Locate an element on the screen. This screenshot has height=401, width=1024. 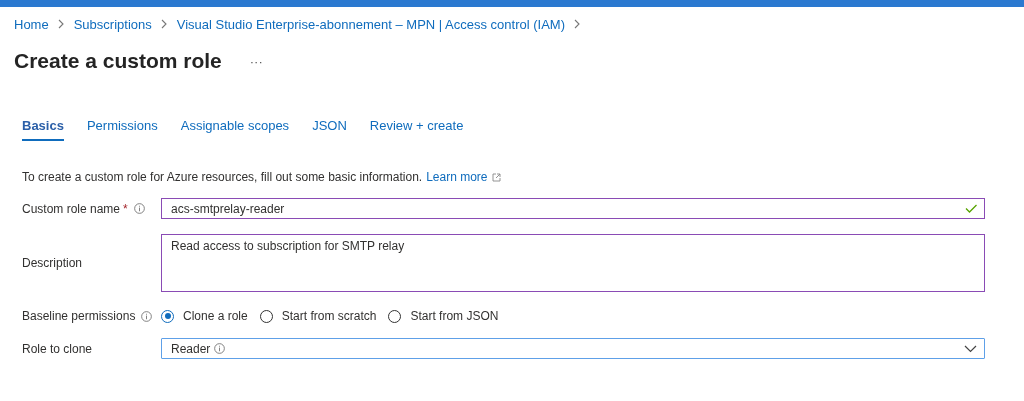
breadcrumb-link: Home is located at coordinates (31, 24).